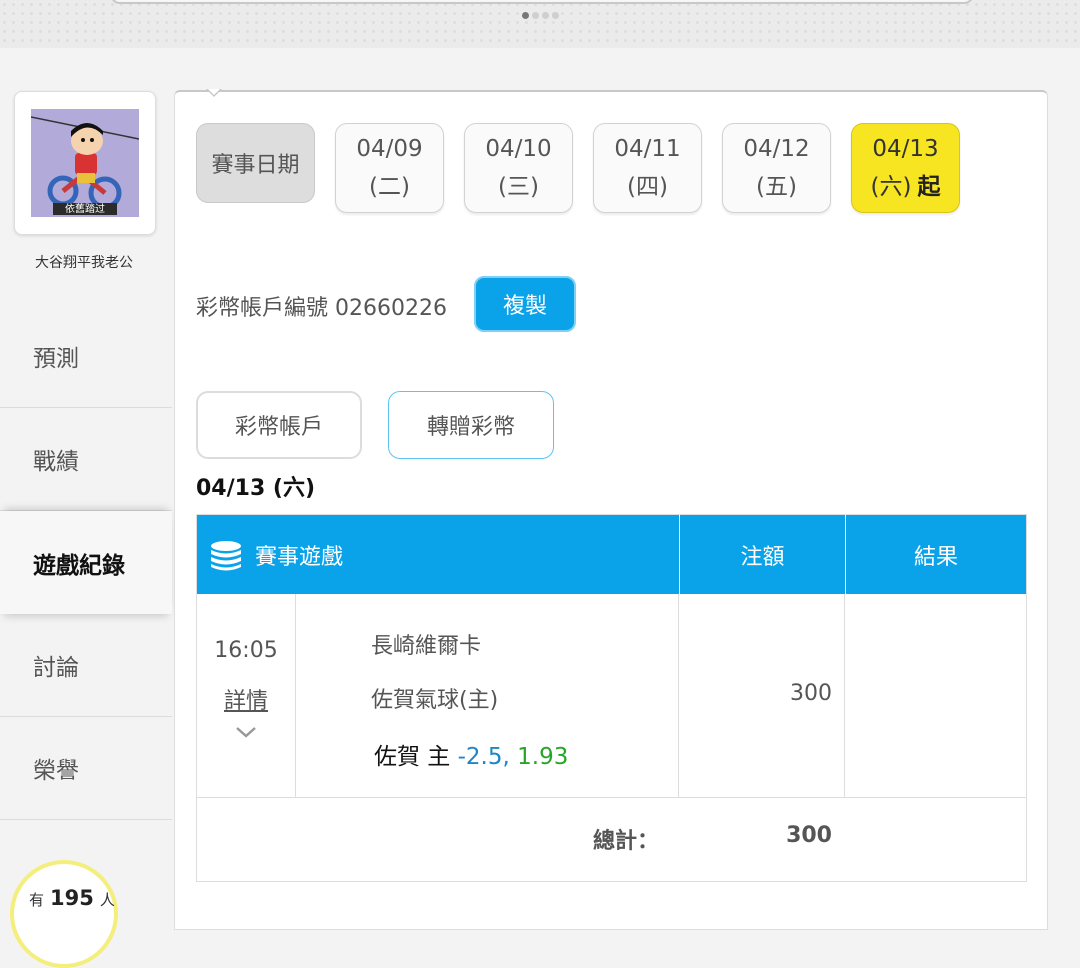  What do you see at coordinates (611, 797) in the screenshot?
I see `row-divider` at bounding box center [611, 797].